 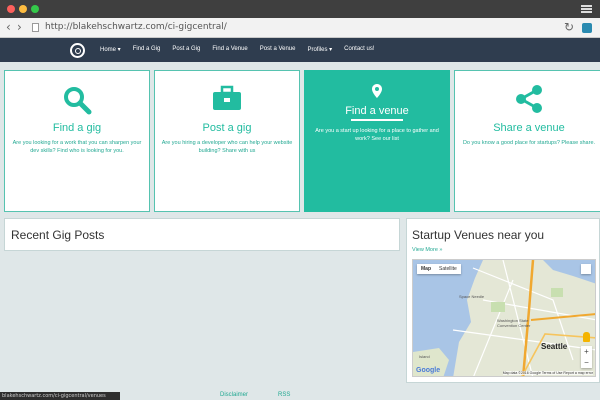 What do you see at coordinates (186, 49) in the screenshot?
I see `nav-post-gig: Post a Gig` at bounding box center [186, 49].